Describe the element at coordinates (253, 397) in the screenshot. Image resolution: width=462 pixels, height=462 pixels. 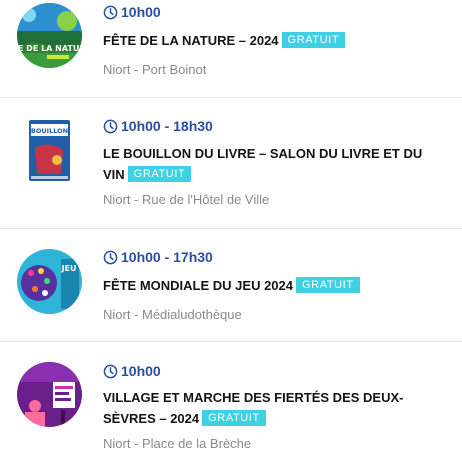
I see `event-title-line-1: VILLAGE ET MARCHE DES FIERTÉS DES DEUX-` at that location.